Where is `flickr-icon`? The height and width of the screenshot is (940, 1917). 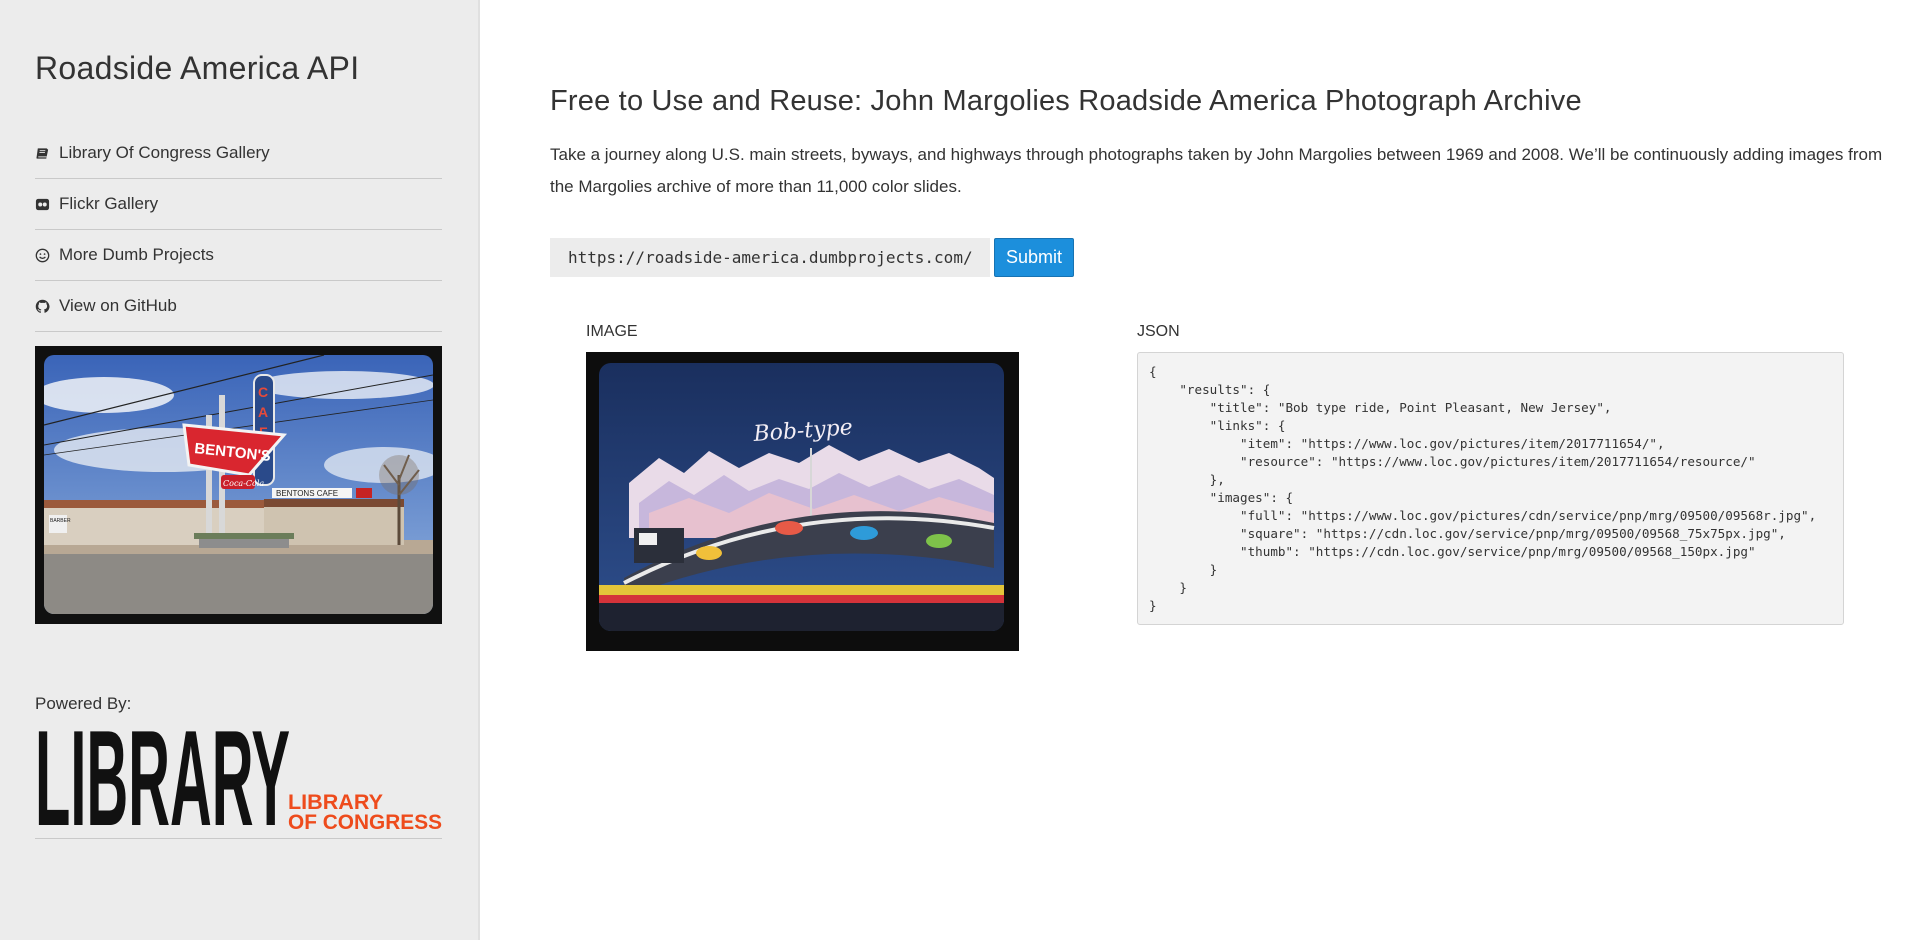
flickr-icon is located at coordinates (47, 204).